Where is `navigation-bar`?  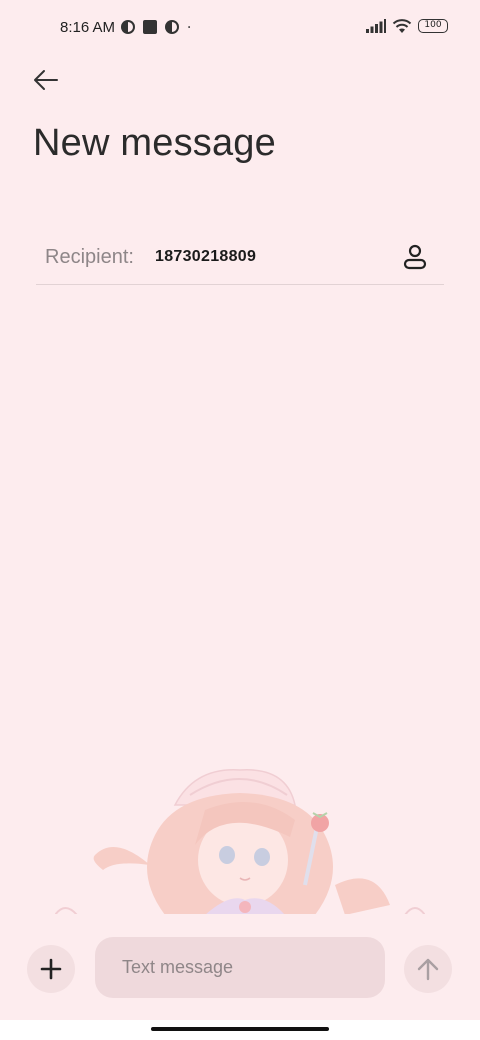
navigation-bar is located at coordinates (240, 1030).